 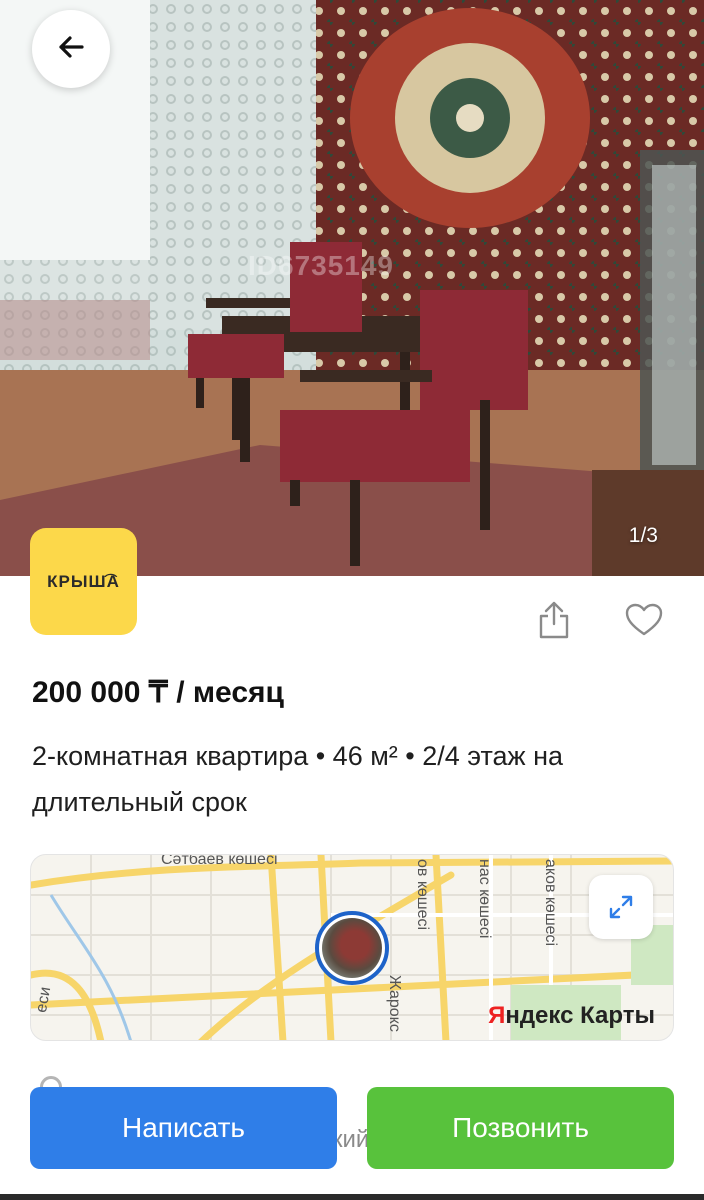 I want to click on expand-map-button, so click(x=621, y=907).